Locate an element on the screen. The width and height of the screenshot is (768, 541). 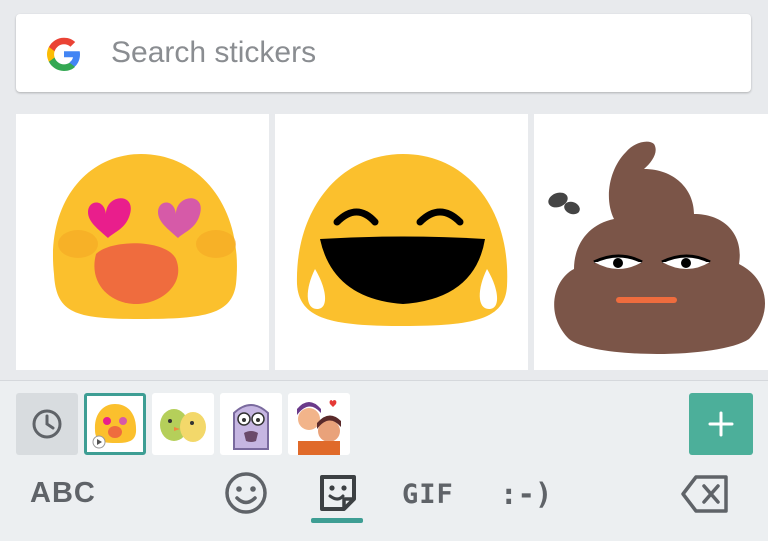
gif-key: GIF is located at coordinates (428, 494).